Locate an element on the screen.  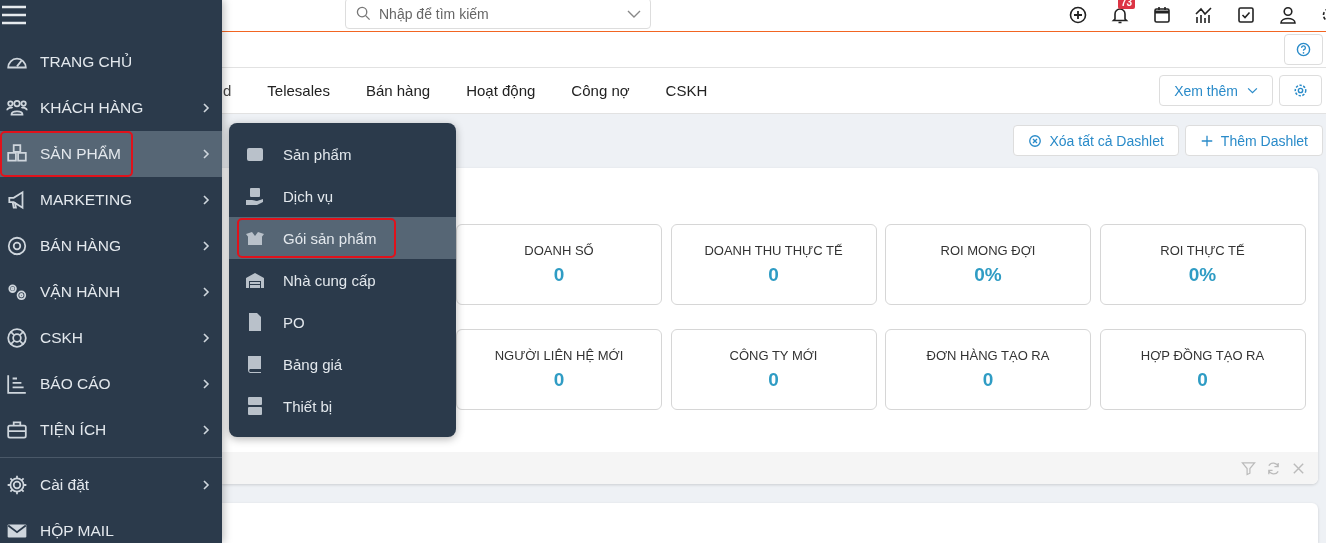
plus-icon is located at coordinates (1206, 140).